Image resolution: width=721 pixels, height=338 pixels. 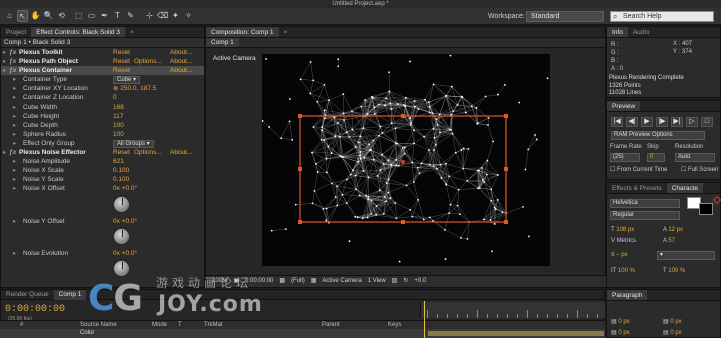 What do you see at coordinates (627, 295) in the screenshot?
I see `tab-paragraph: Paragraph` at bounding box center [627, 295].